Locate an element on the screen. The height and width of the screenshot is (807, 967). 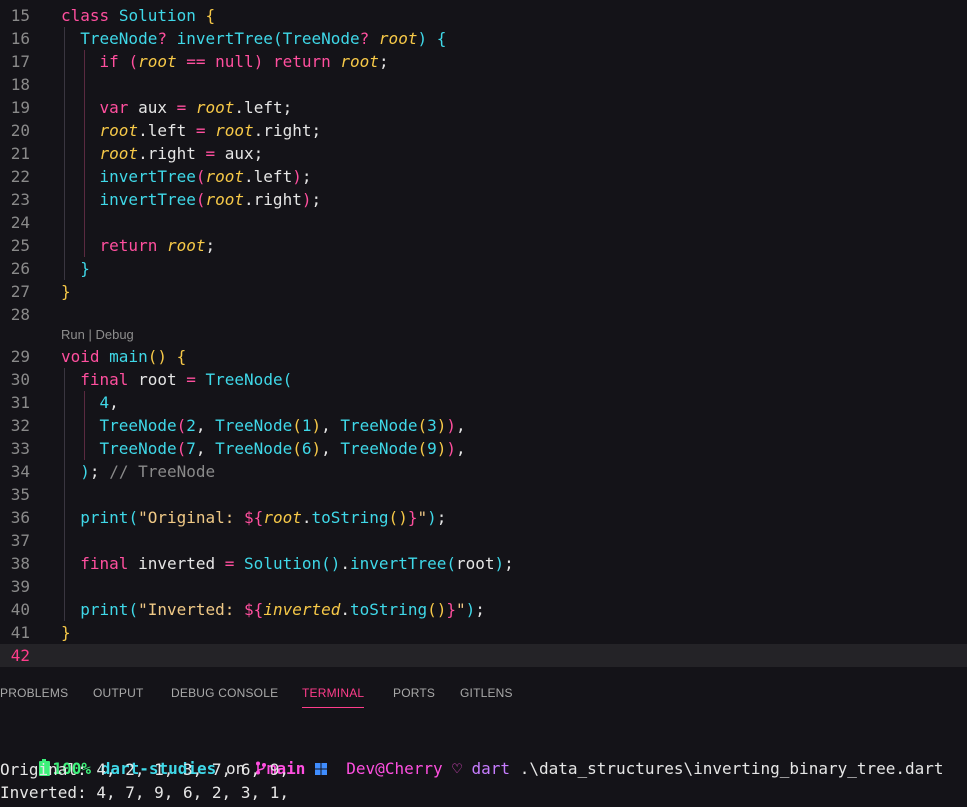
code-token: toString is located at coordinates (350, 517).